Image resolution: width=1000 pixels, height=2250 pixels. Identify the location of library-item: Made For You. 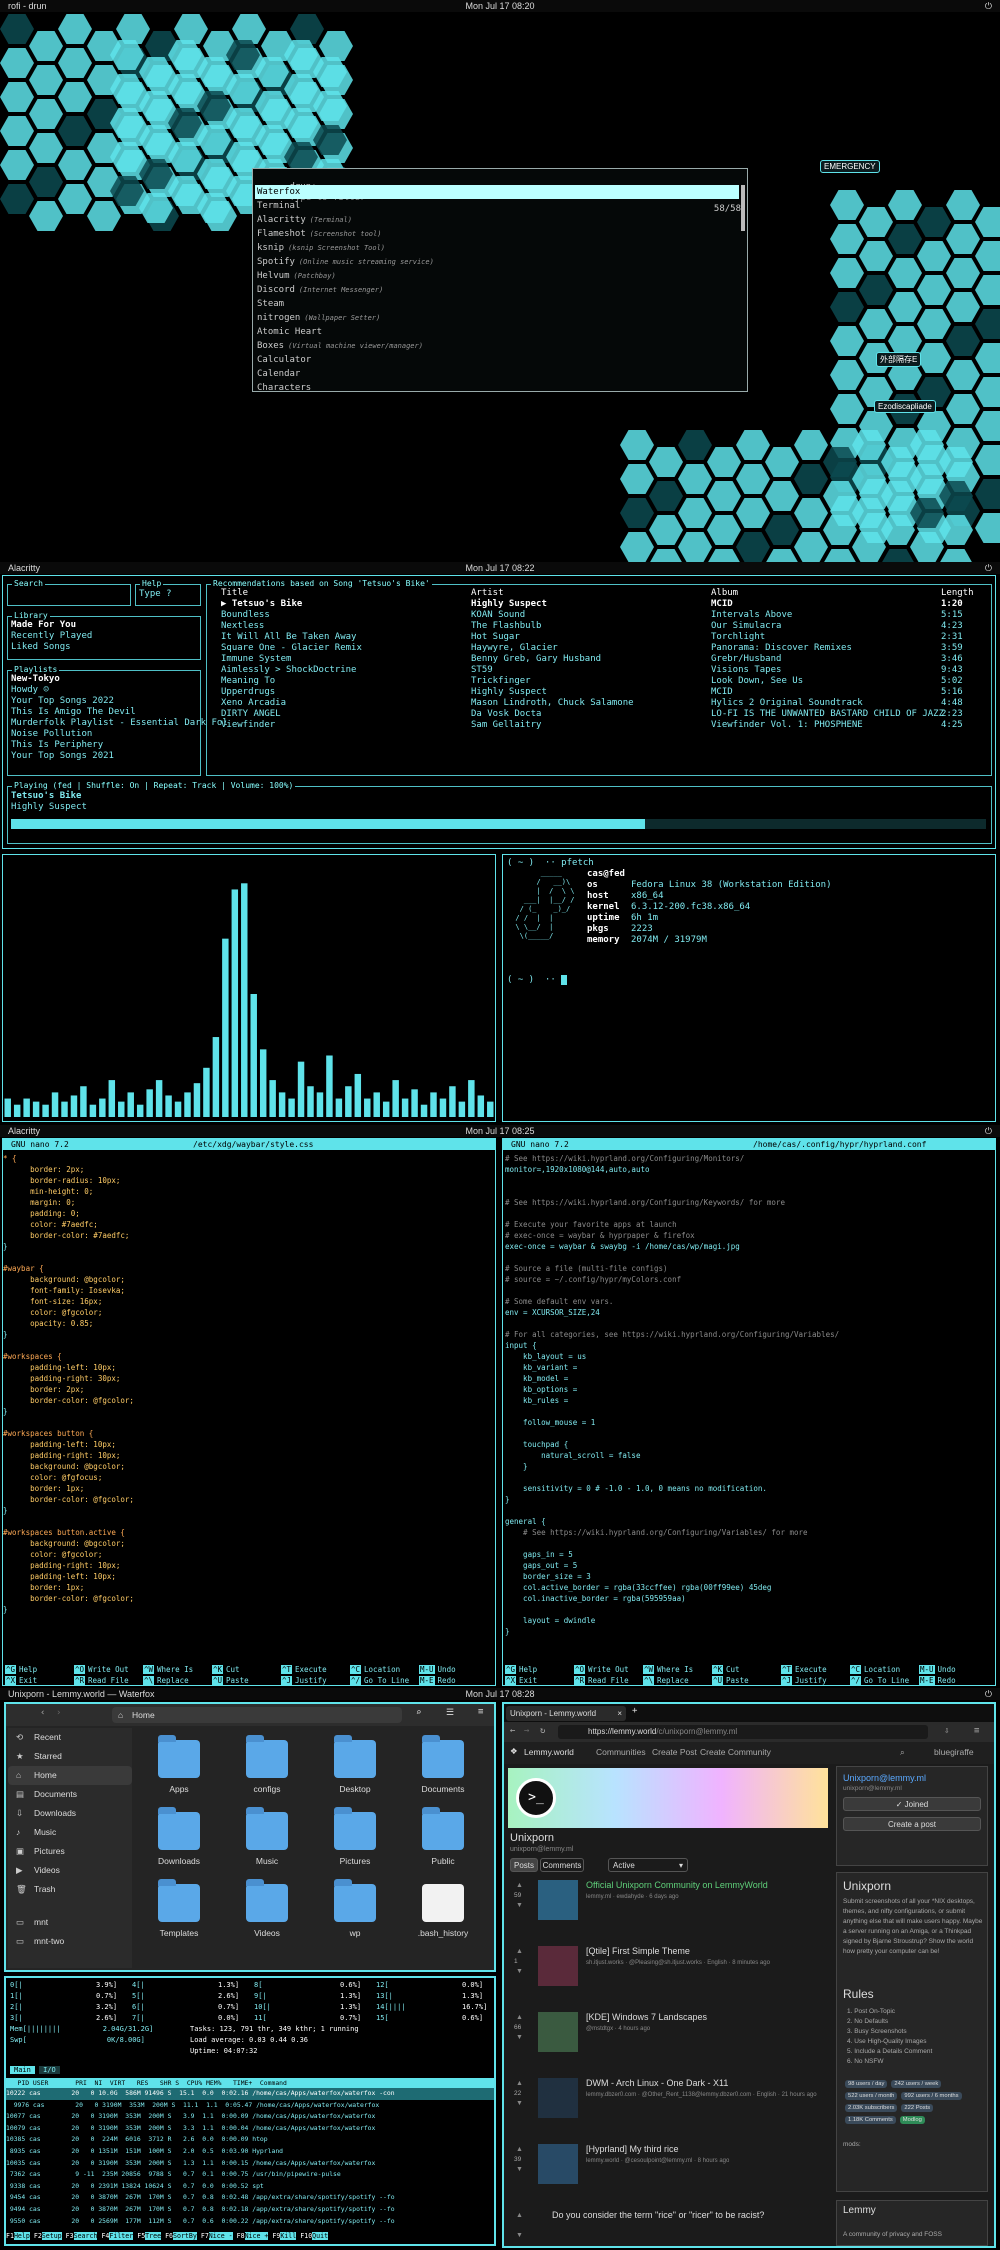
(51, 625).